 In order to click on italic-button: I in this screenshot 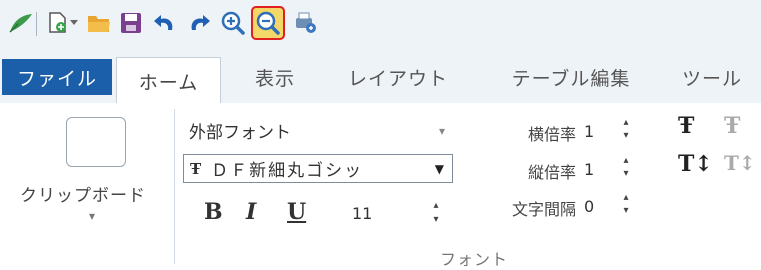, I will do `click(251, 212)`.